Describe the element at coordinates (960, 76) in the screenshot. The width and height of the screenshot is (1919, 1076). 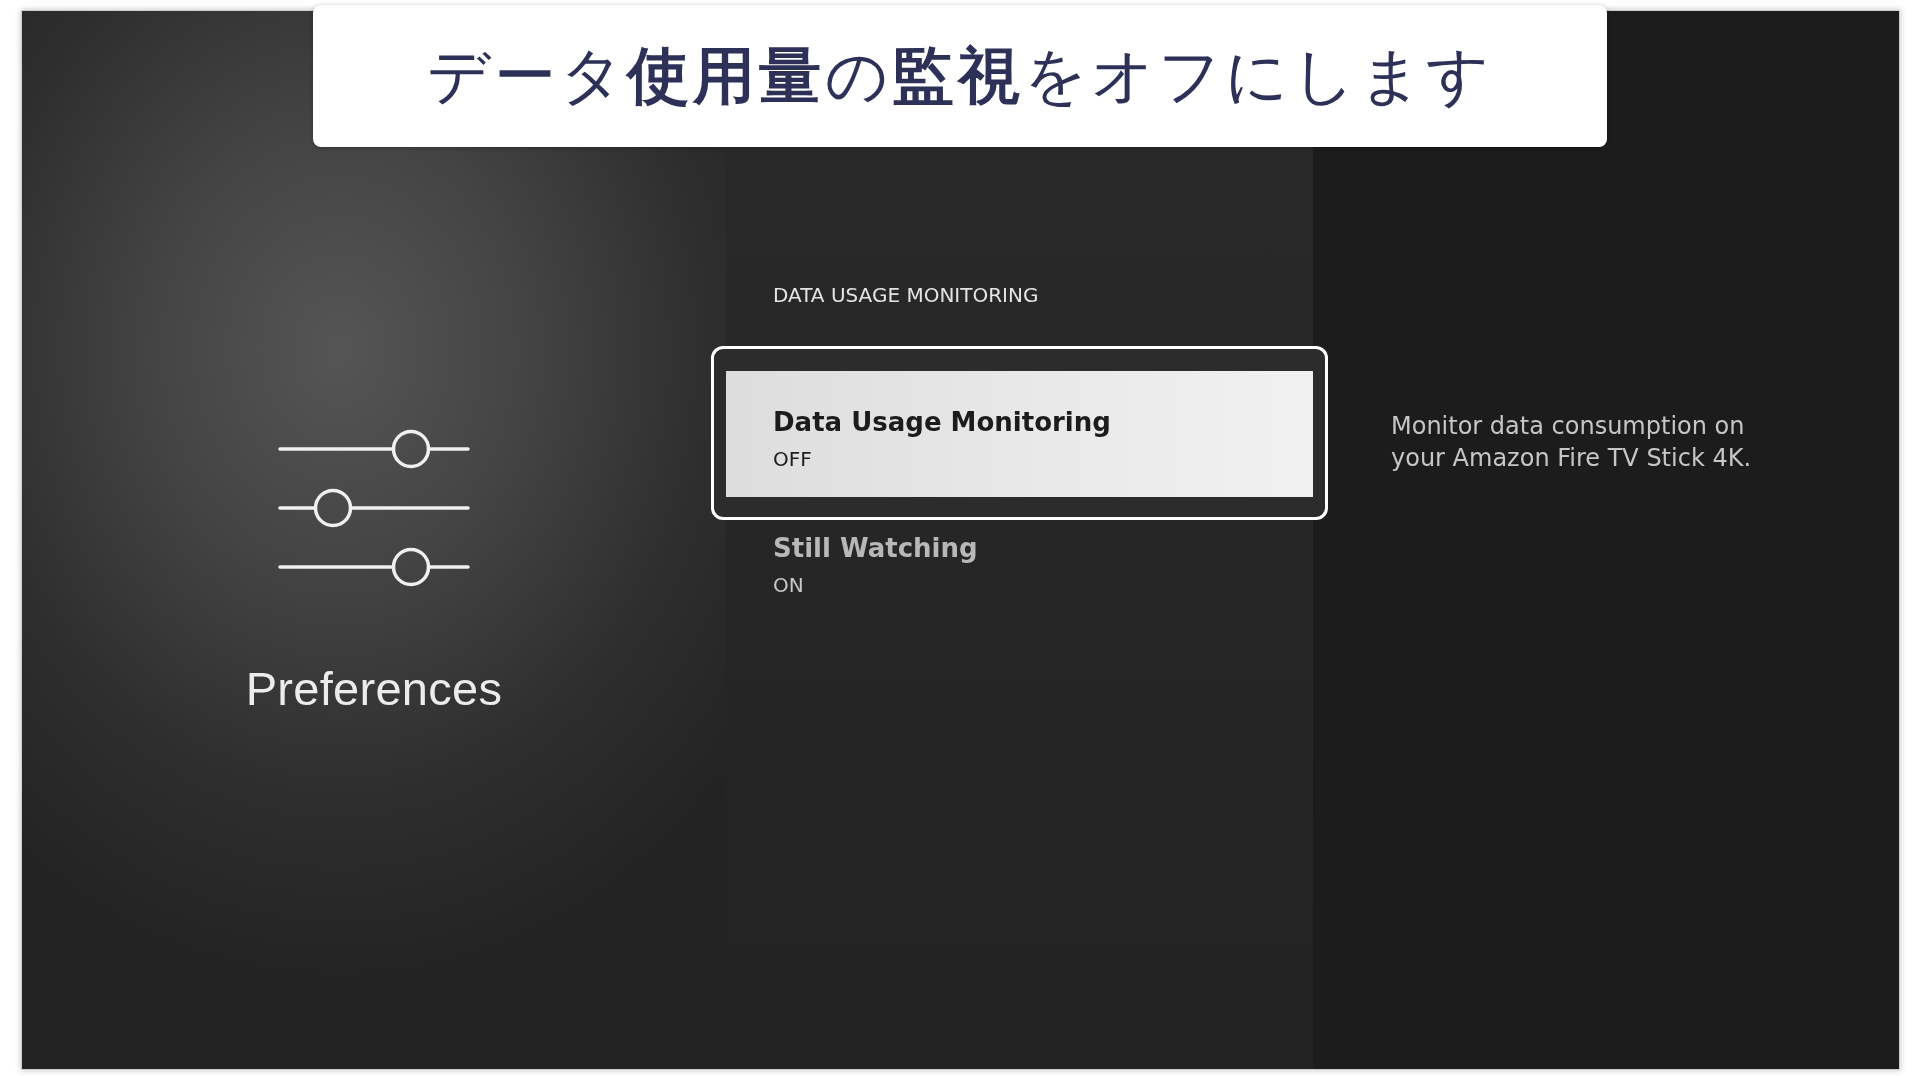
I see `caption-text: データ使用量の監視をオフにします` at that location.